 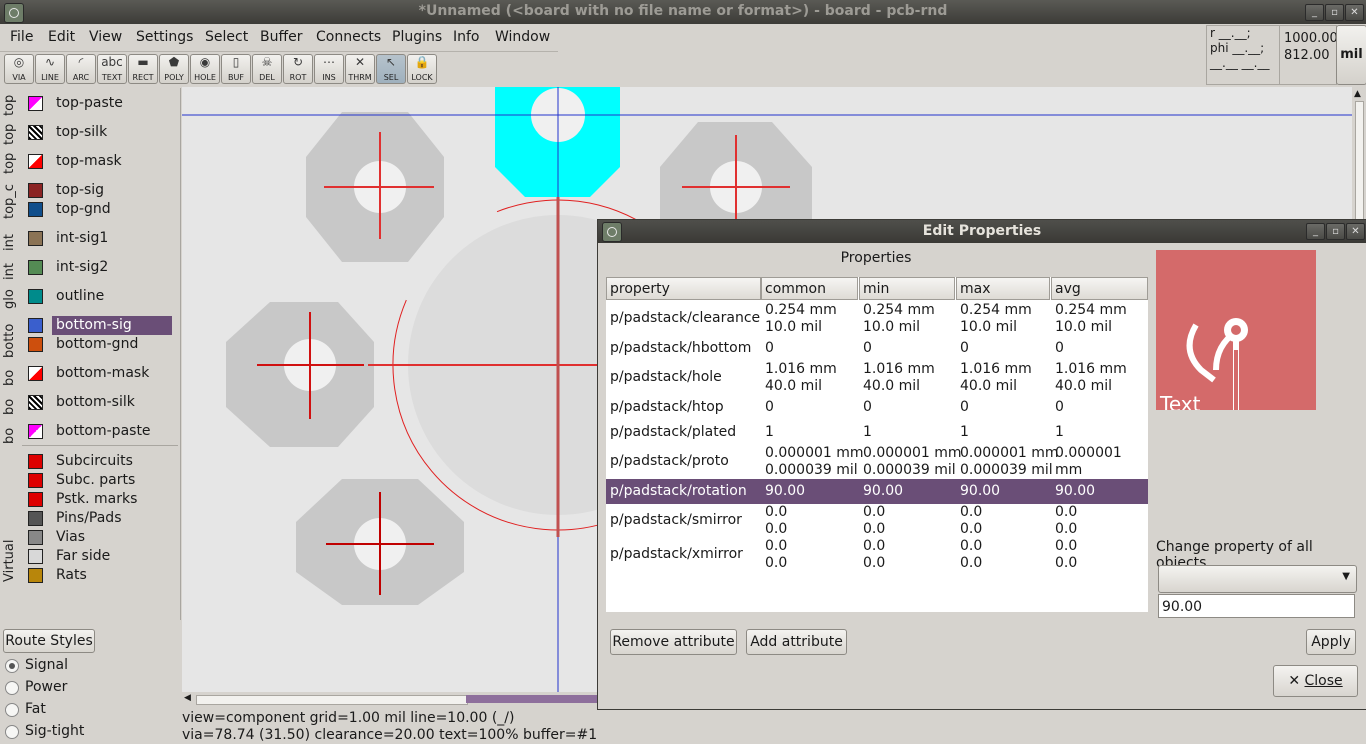 I want to click on column-header-max: max, so click(x=1003, y=288).